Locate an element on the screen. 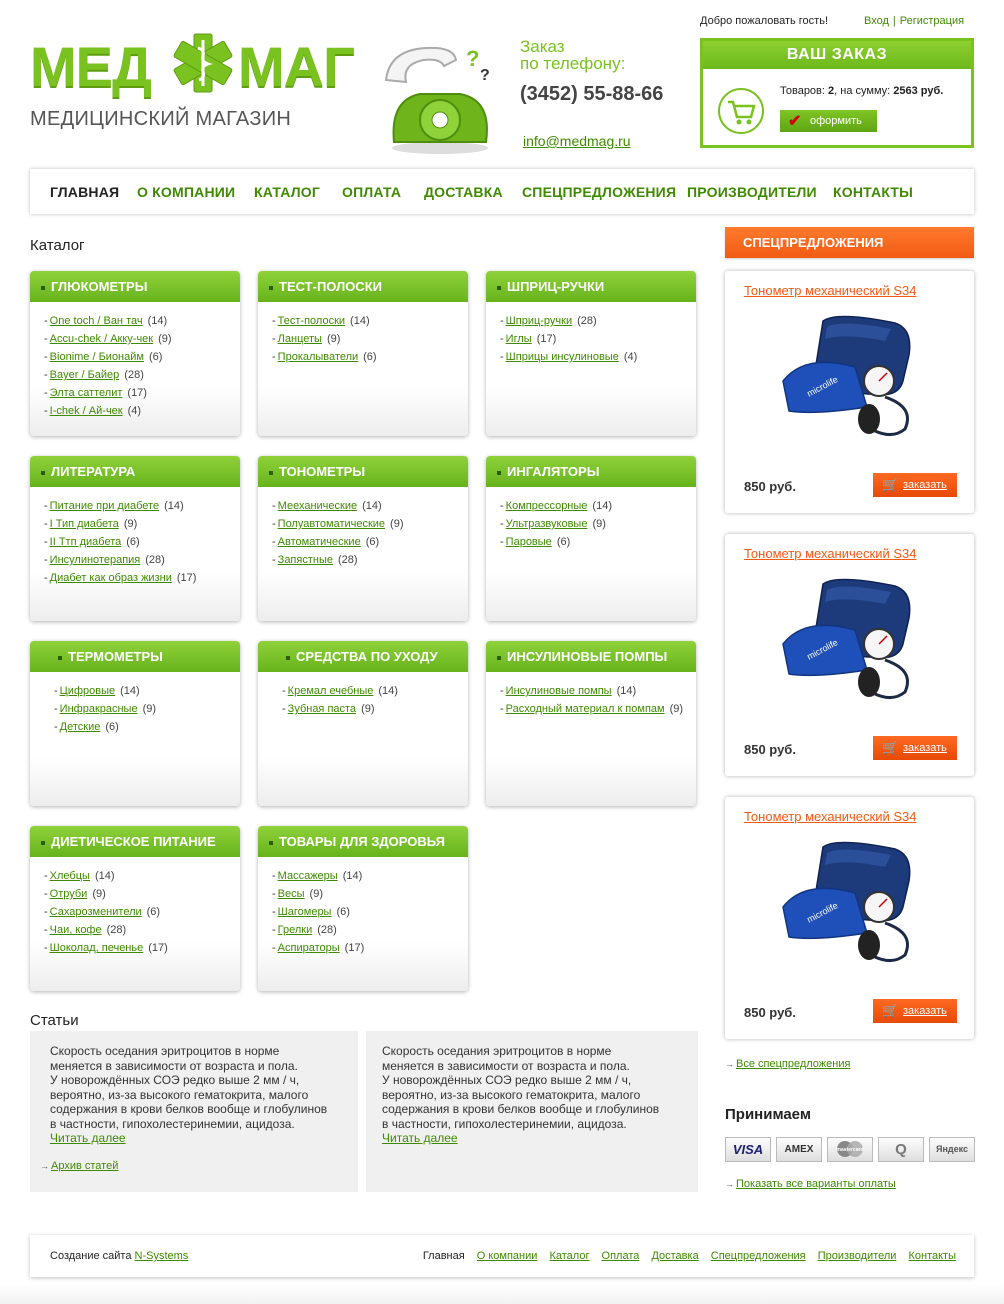 The width and height of the screenshot is (1004, 1304). category-header: ИНСУЛИНОВЫЕ ПОМПЫ is located at coordinates (591, 656).